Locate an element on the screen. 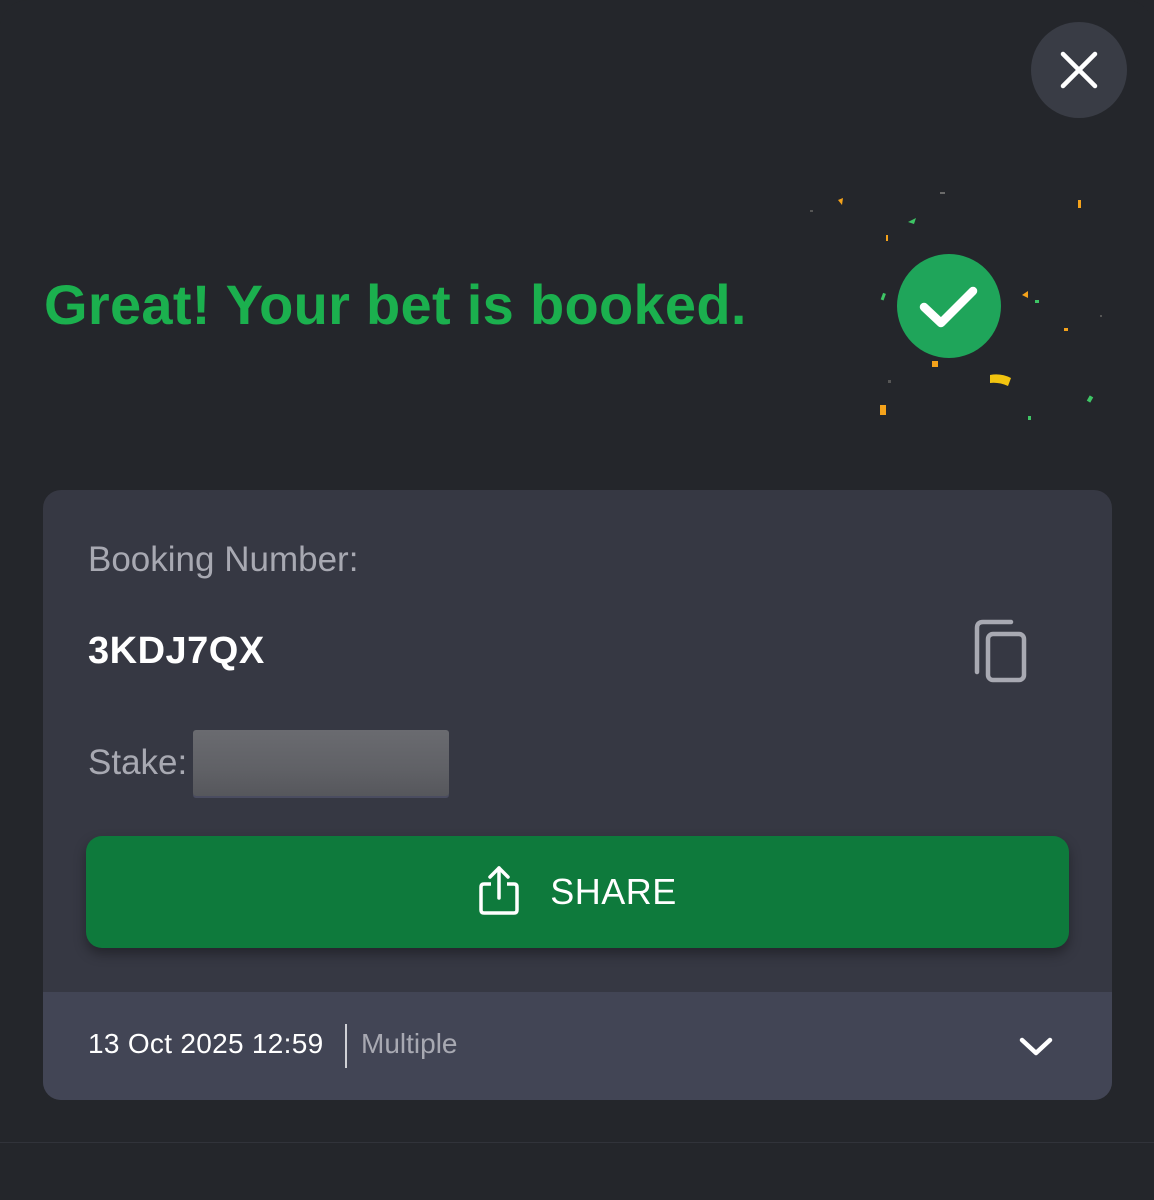 The width and height of the screenshot is (1154, 1200). share-icon is located at coordinates (499, 890).